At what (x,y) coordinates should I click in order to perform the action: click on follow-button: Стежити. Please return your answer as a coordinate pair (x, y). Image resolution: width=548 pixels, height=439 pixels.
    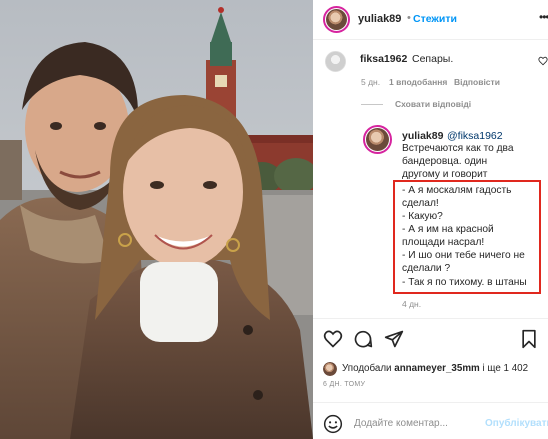
    Looking at the image, I should click on (435, 19).